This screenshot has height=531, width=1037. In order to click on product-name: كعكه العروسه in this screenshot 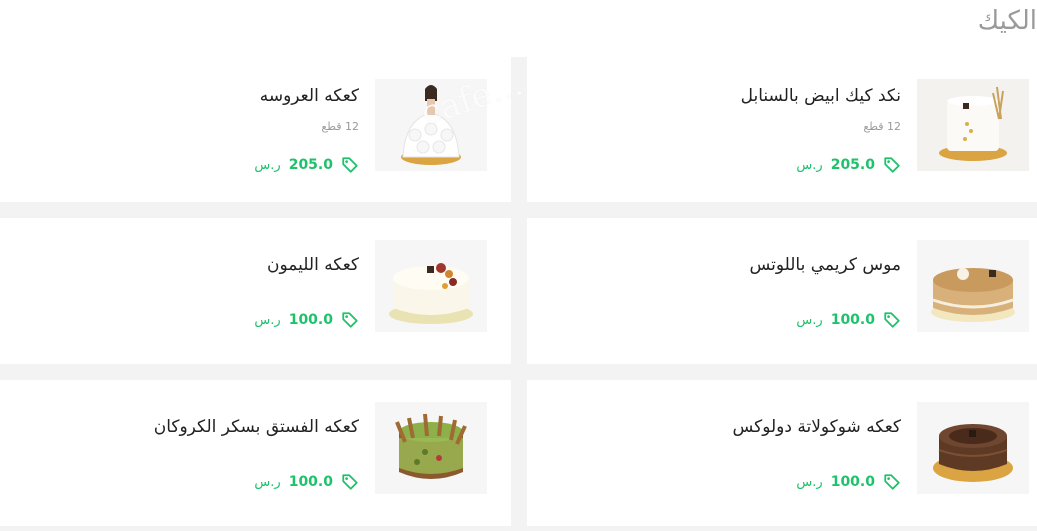, I will do `click(309, 96)`.